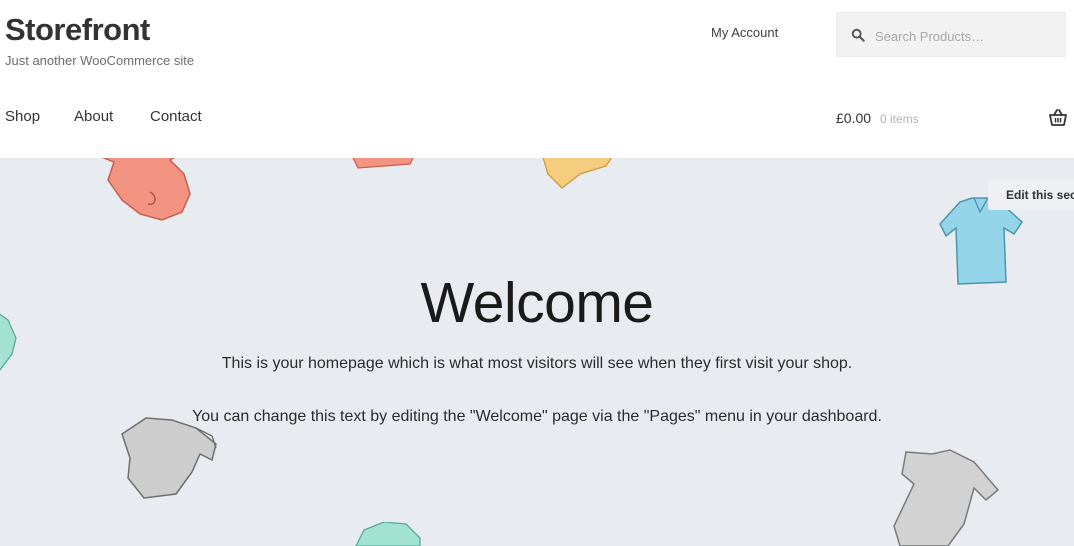  Describe the element at coordinates (577, 173) in the screenshot. I see `yellow-shirt-illustration` at that location.